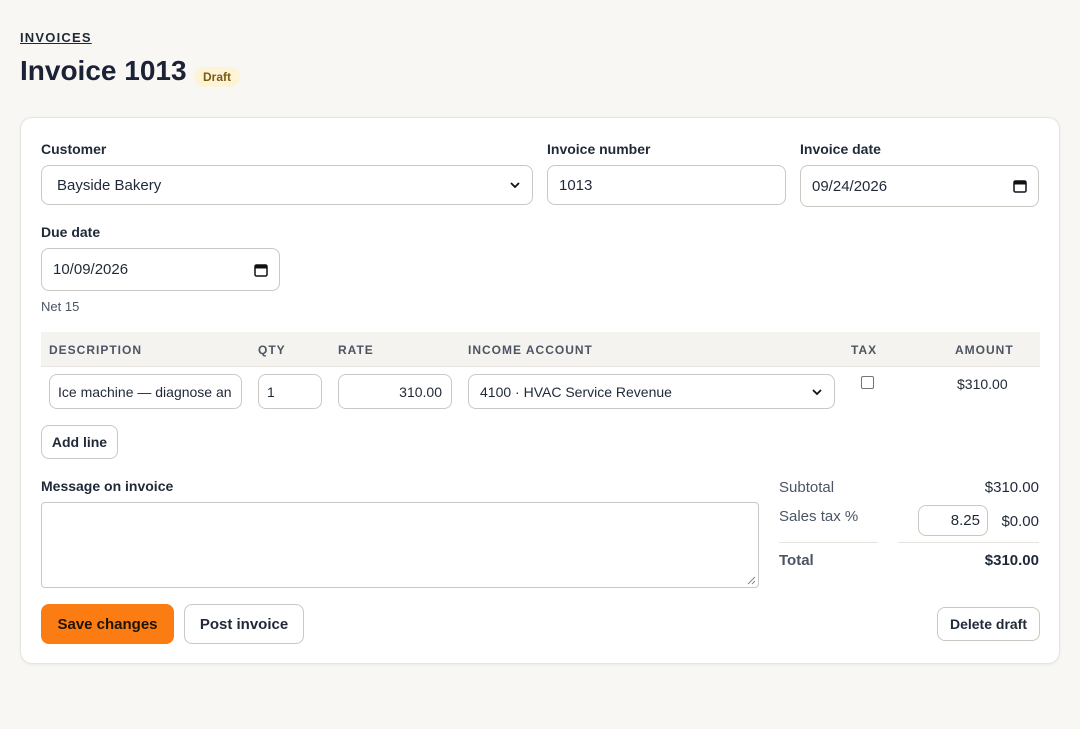 This screenshot has height=729, width=1080. I want to click on invoice-date-label: Invoice date, so click(840, 149).